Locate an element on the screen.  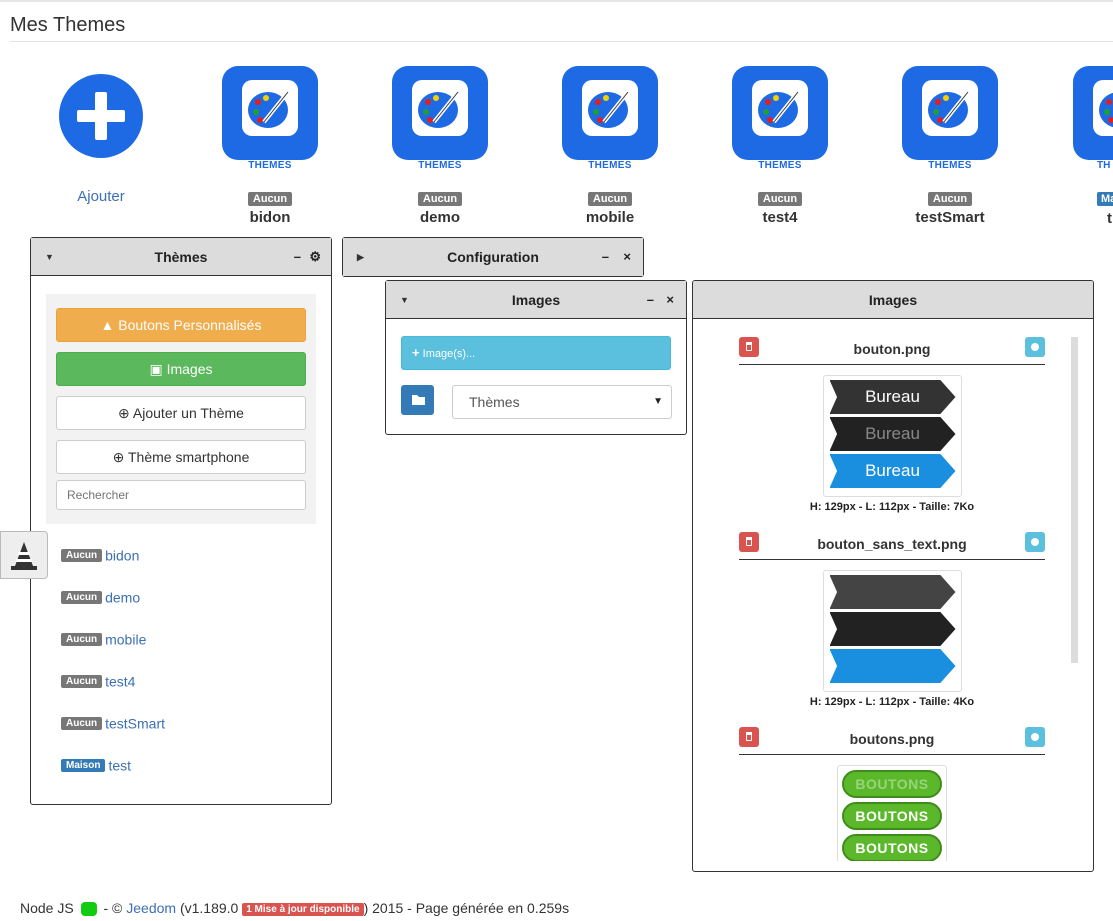
theme-tile-demo: THEMES Aucun demo is located at coordinates (440, 146).